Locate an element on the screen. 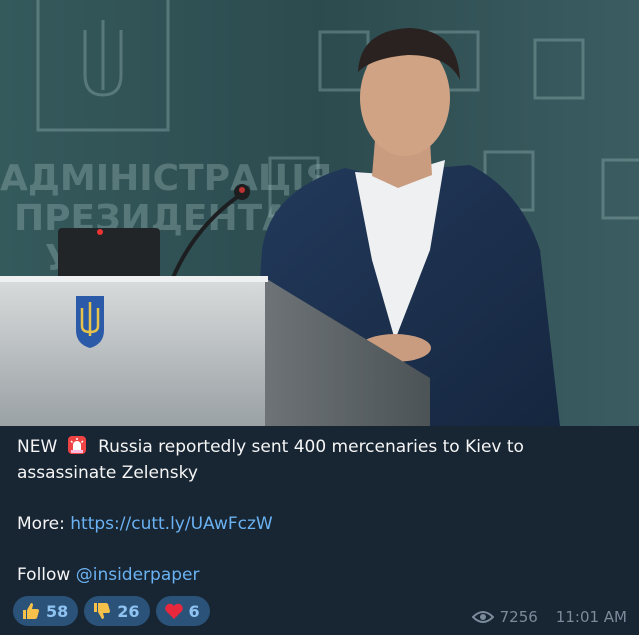  reaction-count: 26 is located at coordinates (128, 611).